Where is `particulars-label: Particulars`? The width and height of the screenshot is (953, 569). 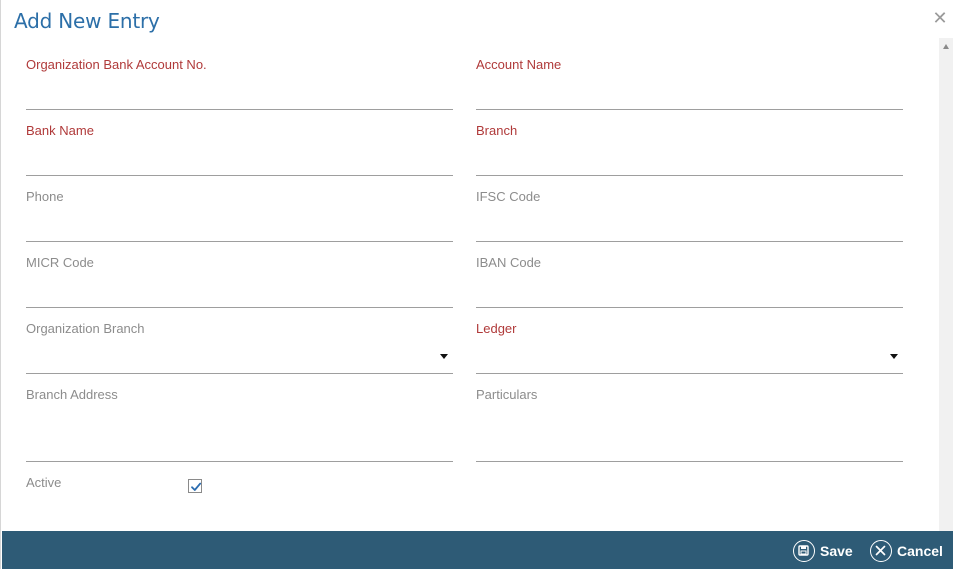 particulars-label: Particulars is located at coordinates (507, 394).